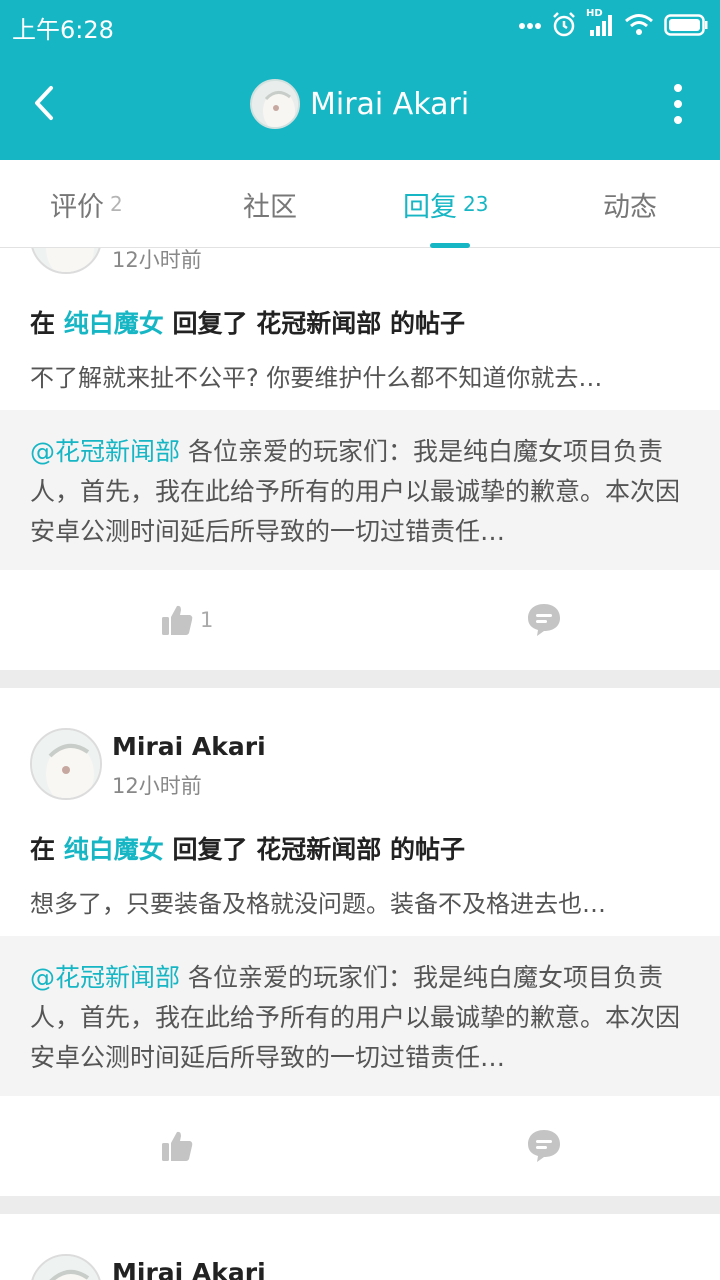  I want to click on tab-count: 2, so click(116, 204).